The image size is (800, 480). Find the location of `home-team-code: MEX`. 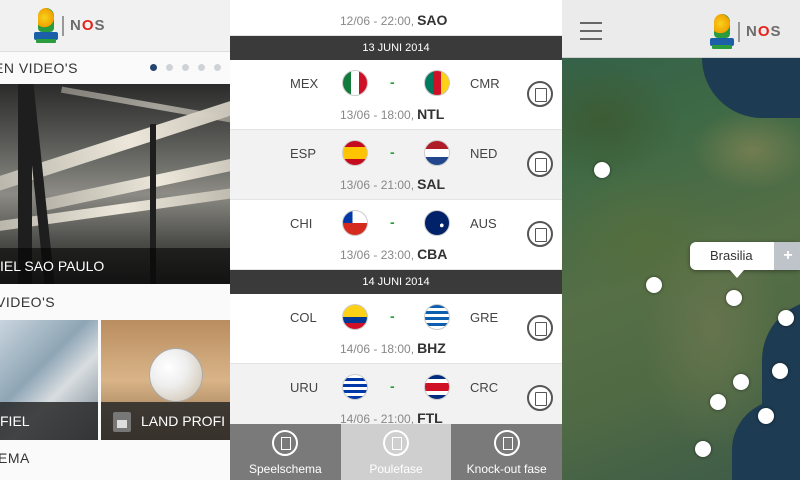

home-team-code: MEX is located at coordinates (304, 83).